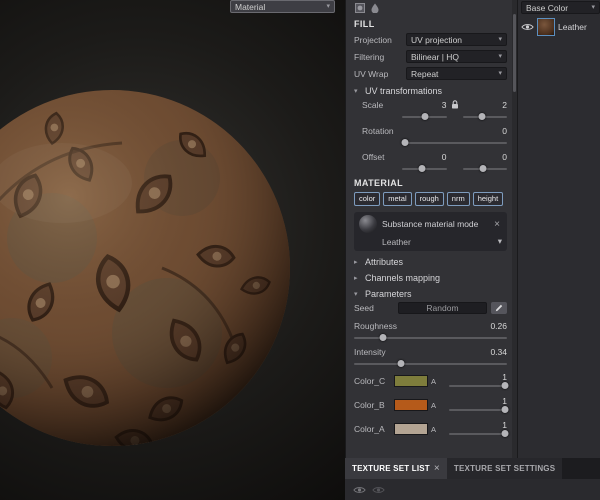 The image size is (600, 500). What do you see at coordinates (359, 490) in the screenshot?
I see `show-all-eye-icon` at bounding box center [359, 490].